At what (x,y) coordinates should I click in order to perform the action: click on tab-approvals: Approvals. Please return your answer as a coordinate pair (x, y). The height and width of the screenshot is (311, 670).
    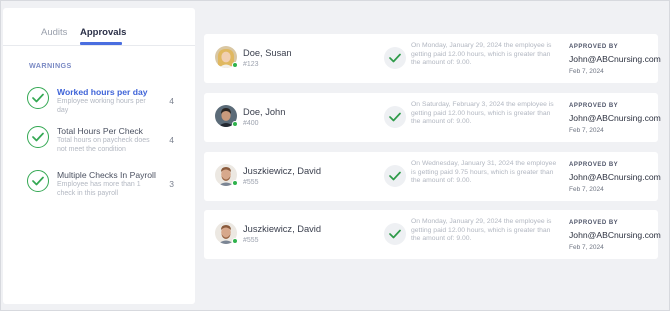
    Looking at the image, I should click on (103, 32).